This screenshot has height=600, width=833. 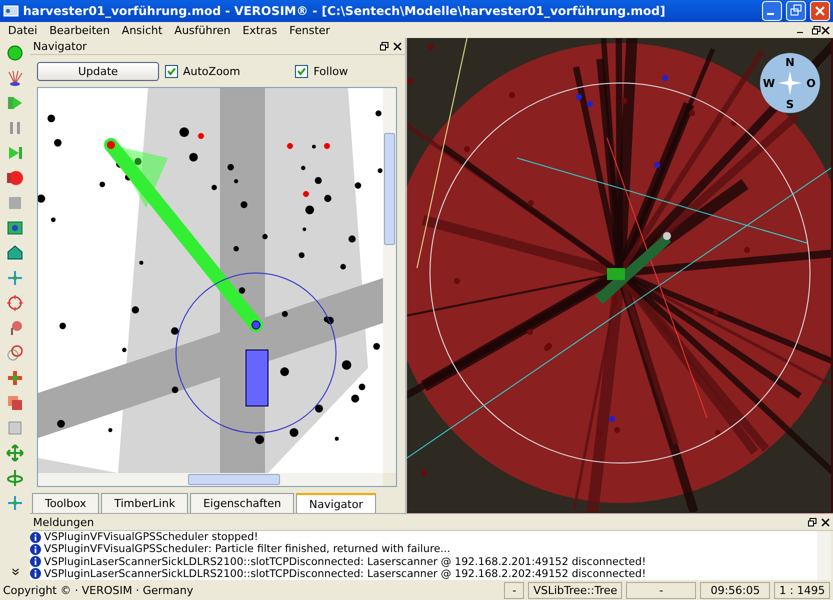 I want to click on menu-item: Bearbeiten, so click(x=79, y=30).